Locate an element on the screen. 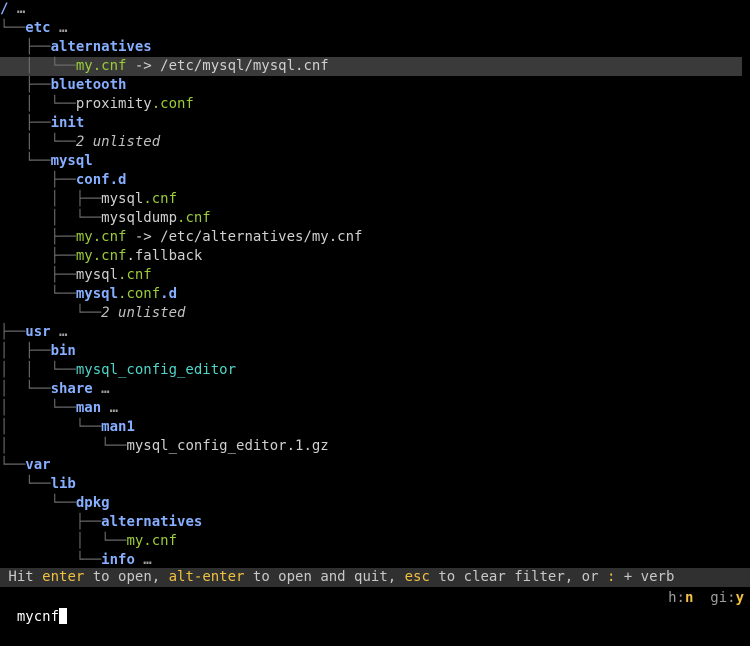 This screenshot has height=646, width=750. status-text: to clear filter, or is located at coordinates (518, 577).